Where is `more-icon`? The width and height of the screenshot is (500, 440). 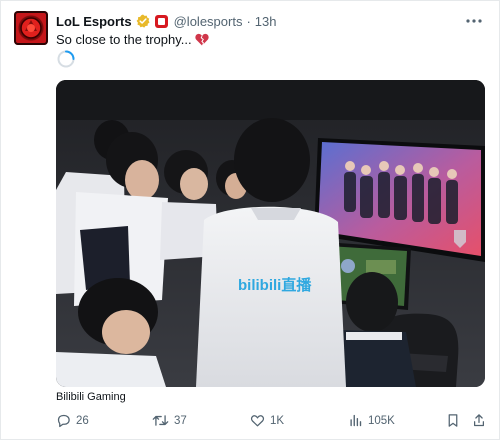
more-icon is located at coordinates (474, 21).